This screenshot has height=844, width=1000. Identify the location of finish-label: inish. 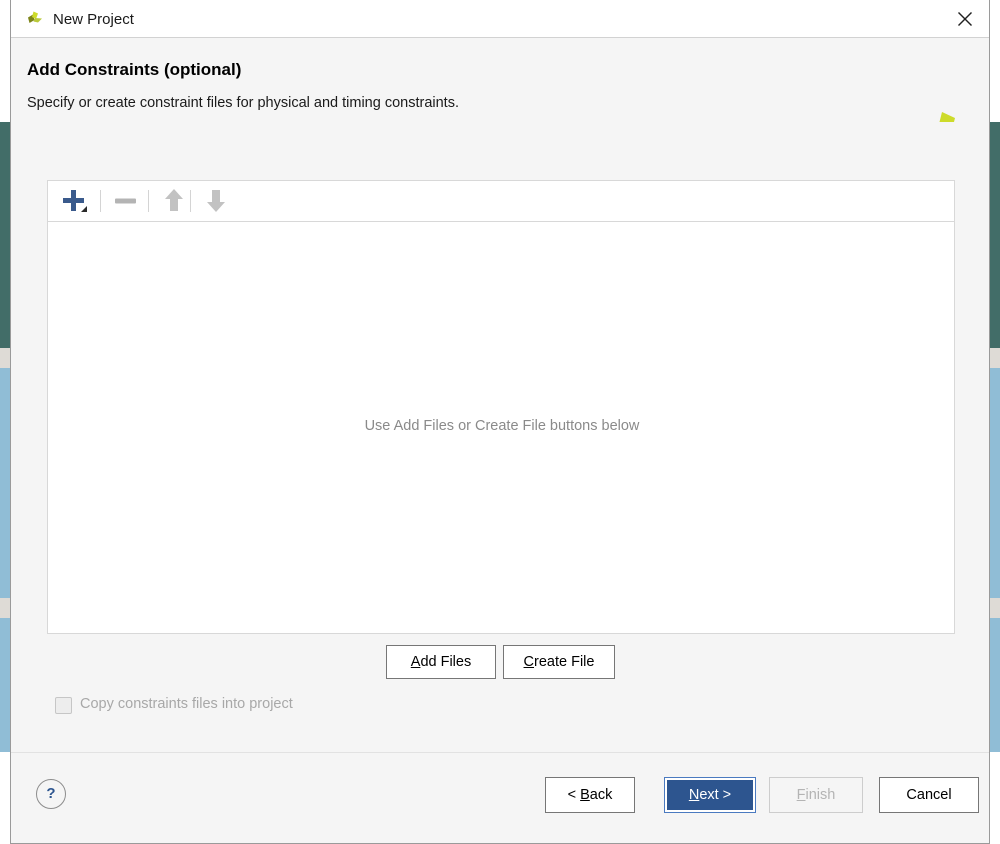
(820, 795).